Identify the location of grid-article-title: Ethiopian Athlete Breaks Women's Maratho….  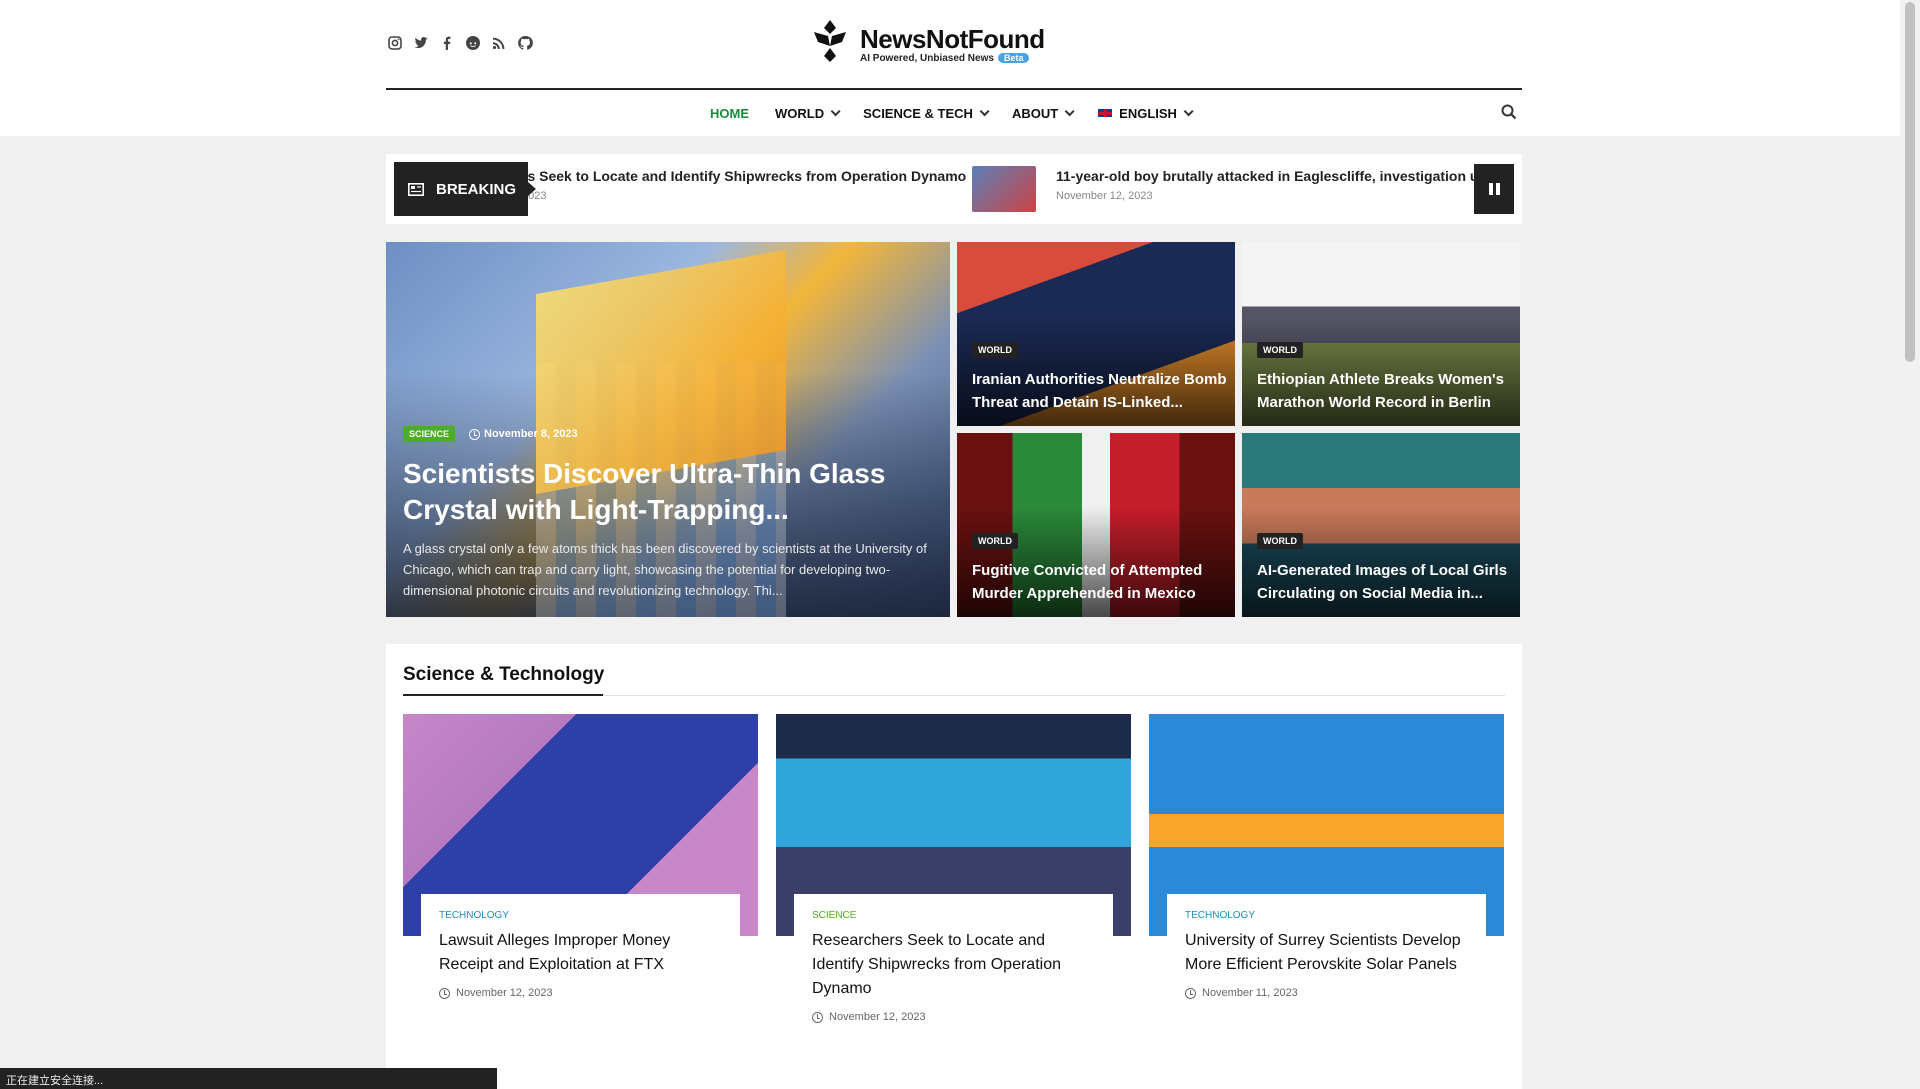
(1384, 391).